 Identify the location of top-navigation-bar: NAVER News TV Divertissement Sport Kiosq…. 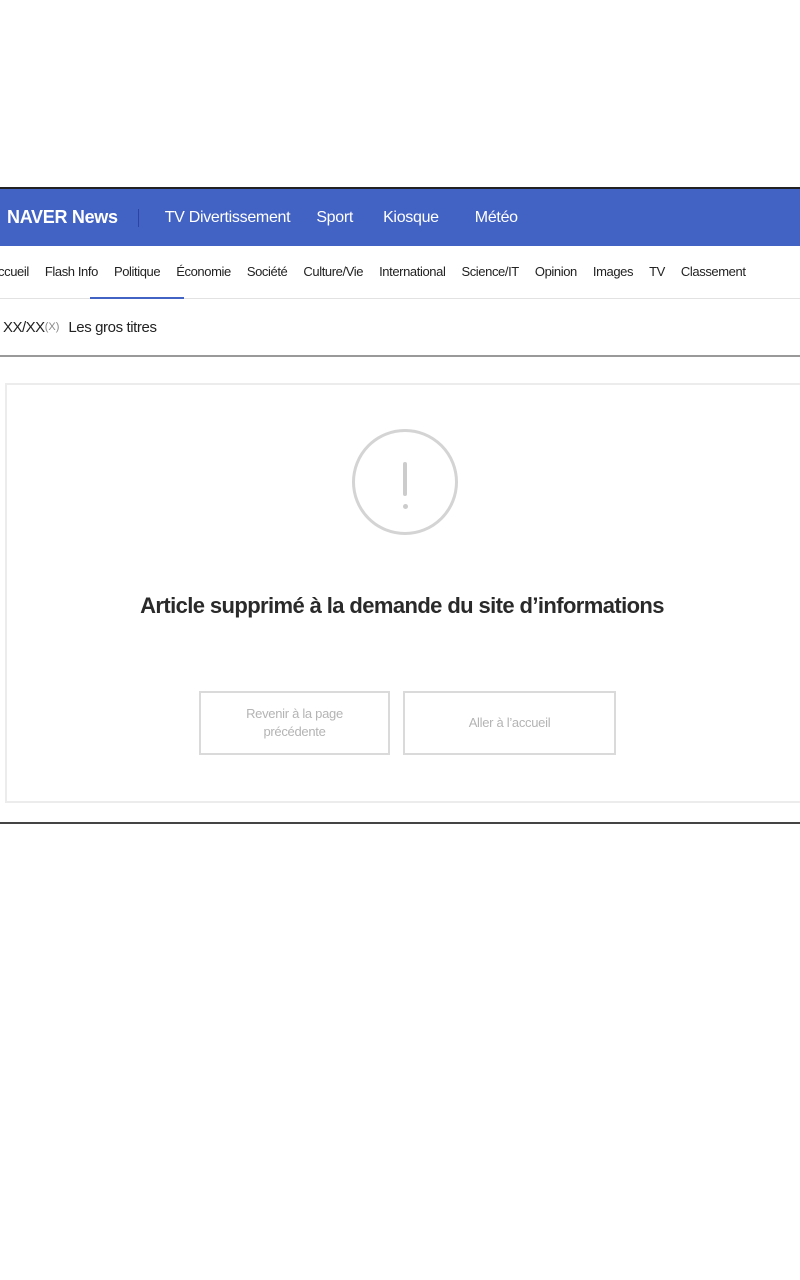
(400, 217).